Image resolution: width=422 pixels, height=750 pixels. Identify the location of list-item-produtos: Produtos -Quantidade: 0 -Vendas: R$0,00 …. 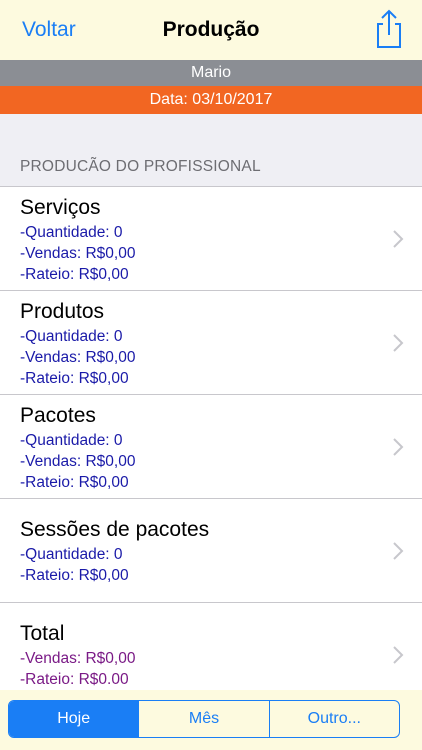
(211, 343).